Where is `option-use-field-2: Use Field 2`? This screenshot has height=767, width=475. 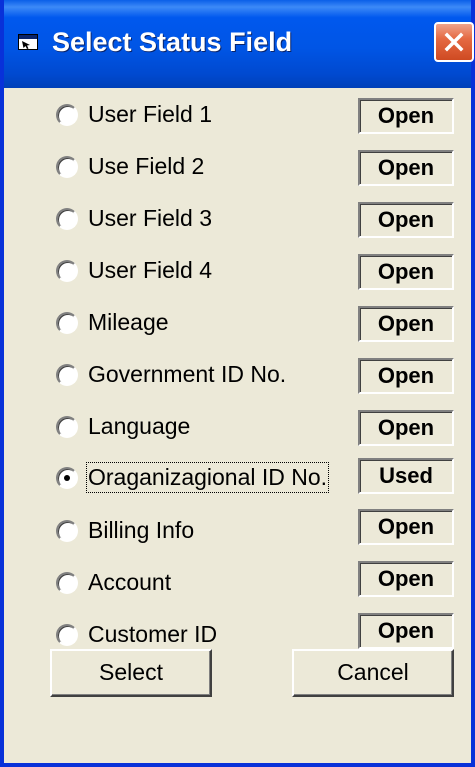 option-use-field-2: Use Field 2 is located at coordinates (200, 168).